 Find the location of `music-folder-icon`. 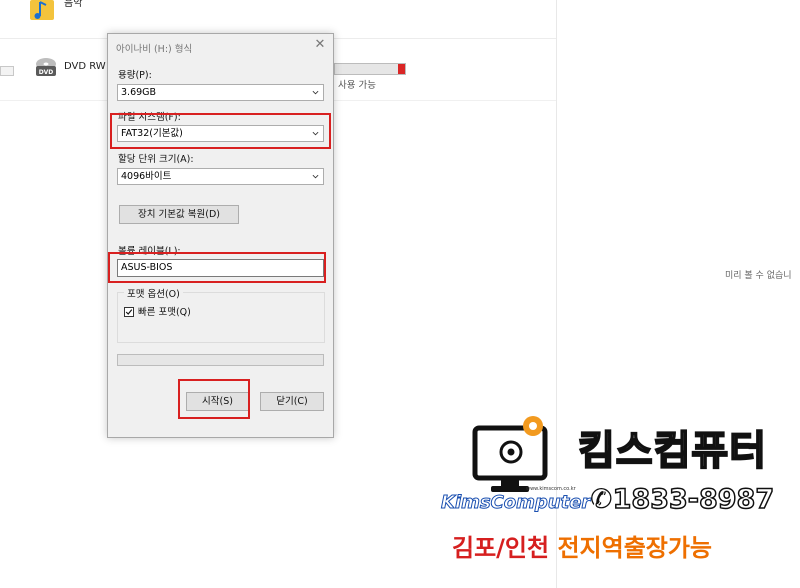

music-folder-icon is located at coordinates (43, 11).